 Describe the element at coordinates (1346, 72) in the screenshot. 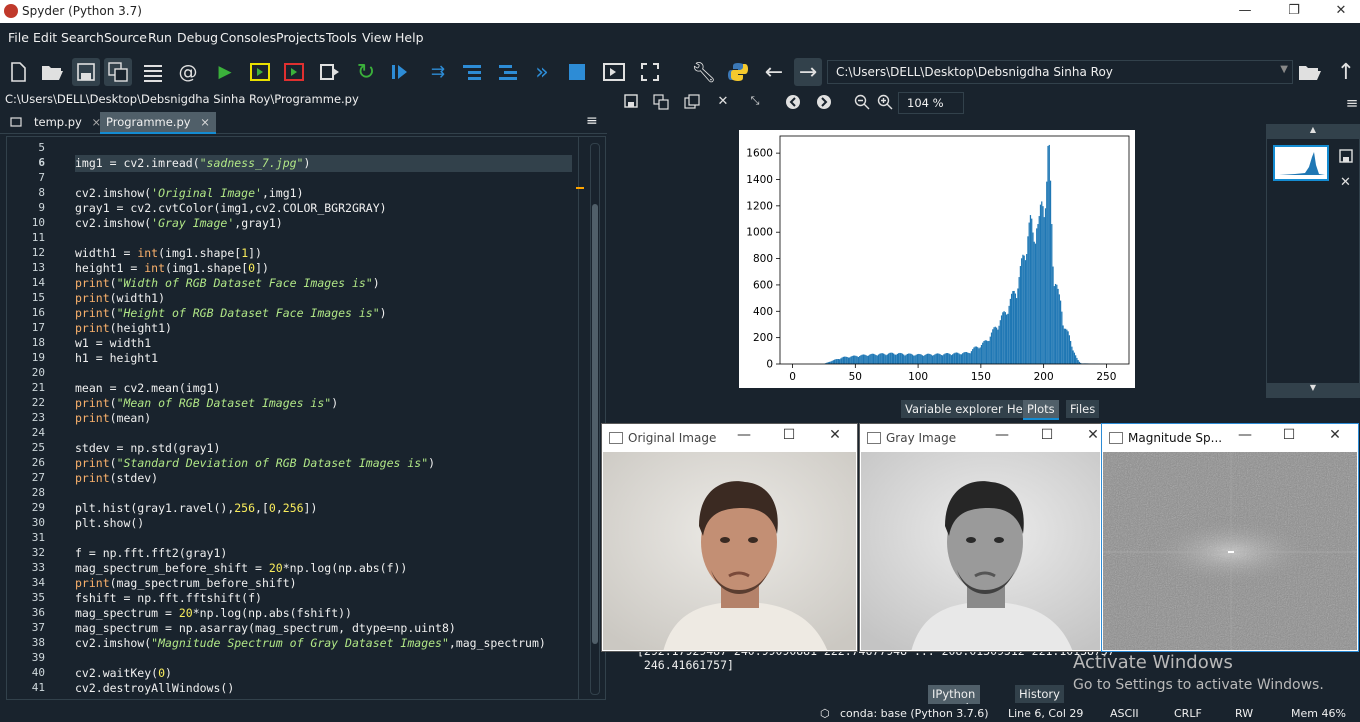

I see `parent-directory-icon: ↑` at that location.